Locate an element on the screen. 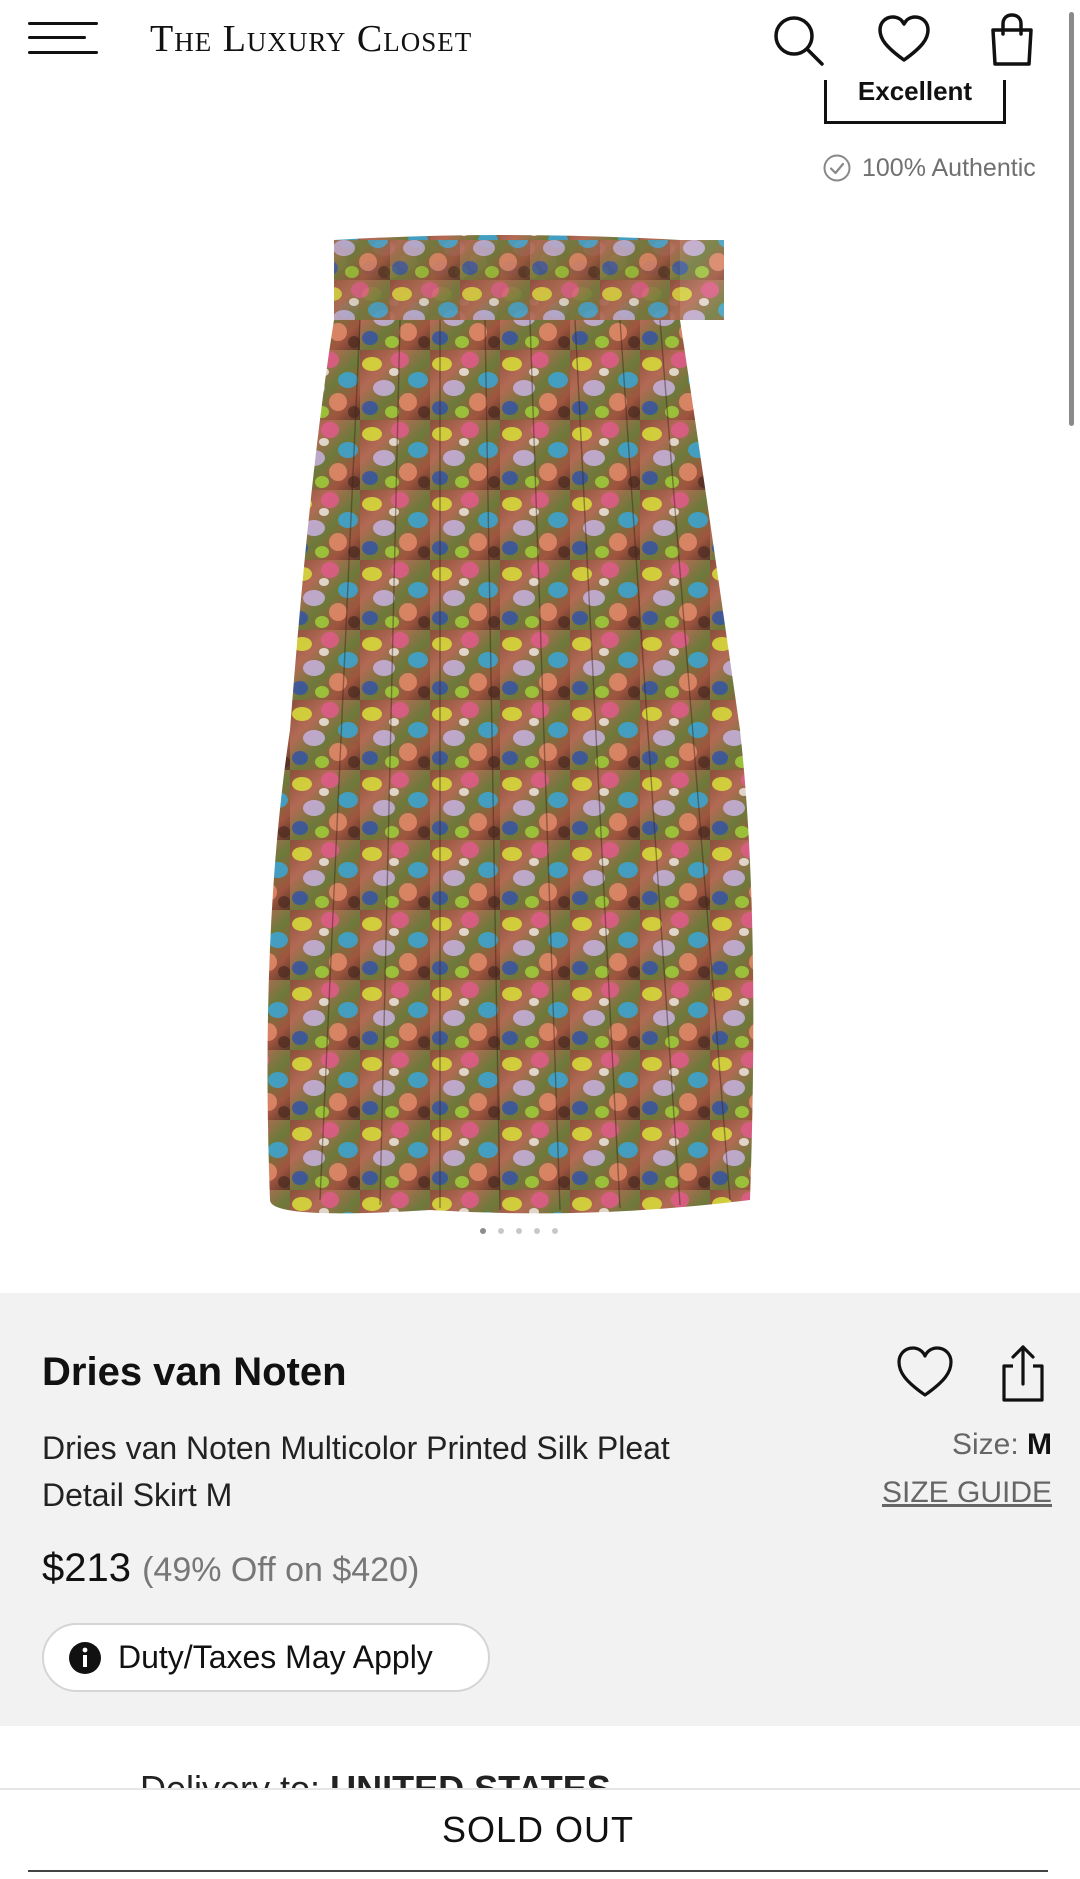 This screenshot has height=1879, width=1080. condition-badge: Excellent is located at coordinates (915, 102).